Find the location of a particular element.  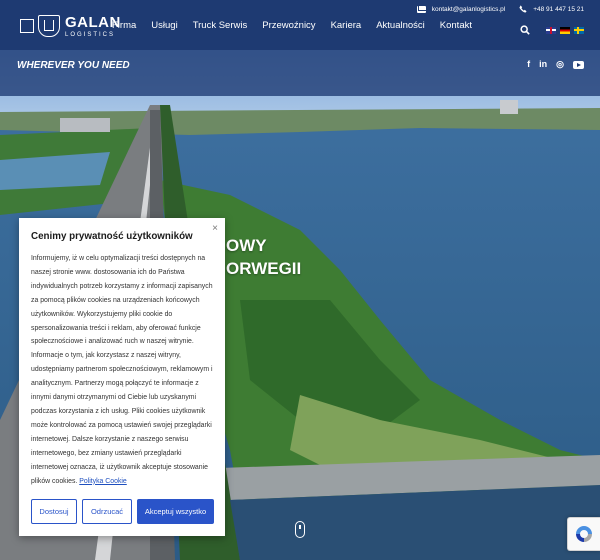

nav-item-kariera: Kariera is located at coordinates (346, 25).